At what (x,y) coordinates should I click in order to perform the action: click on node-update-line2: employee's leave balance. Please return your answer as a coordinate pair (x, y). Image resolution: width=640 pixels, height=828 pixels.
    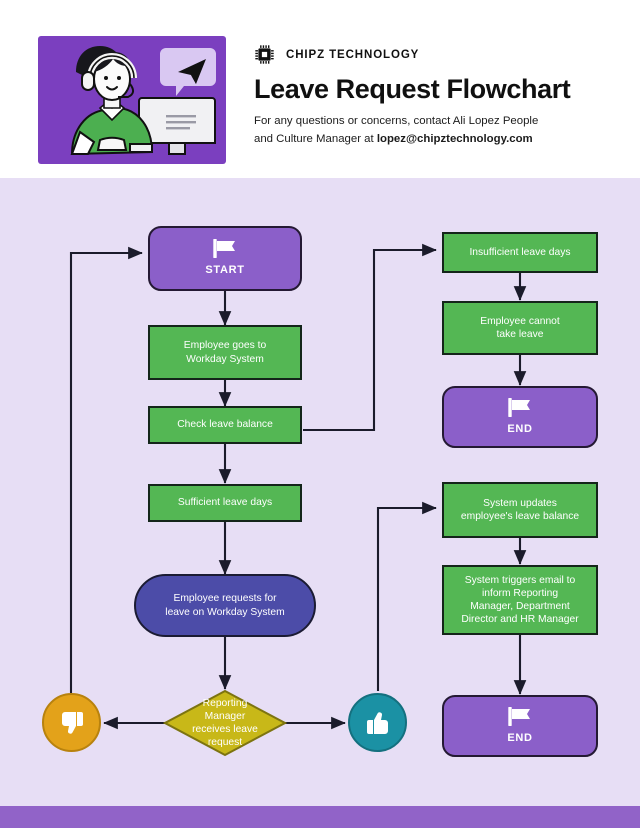
    Looking at the image, I should click on (520, 516).